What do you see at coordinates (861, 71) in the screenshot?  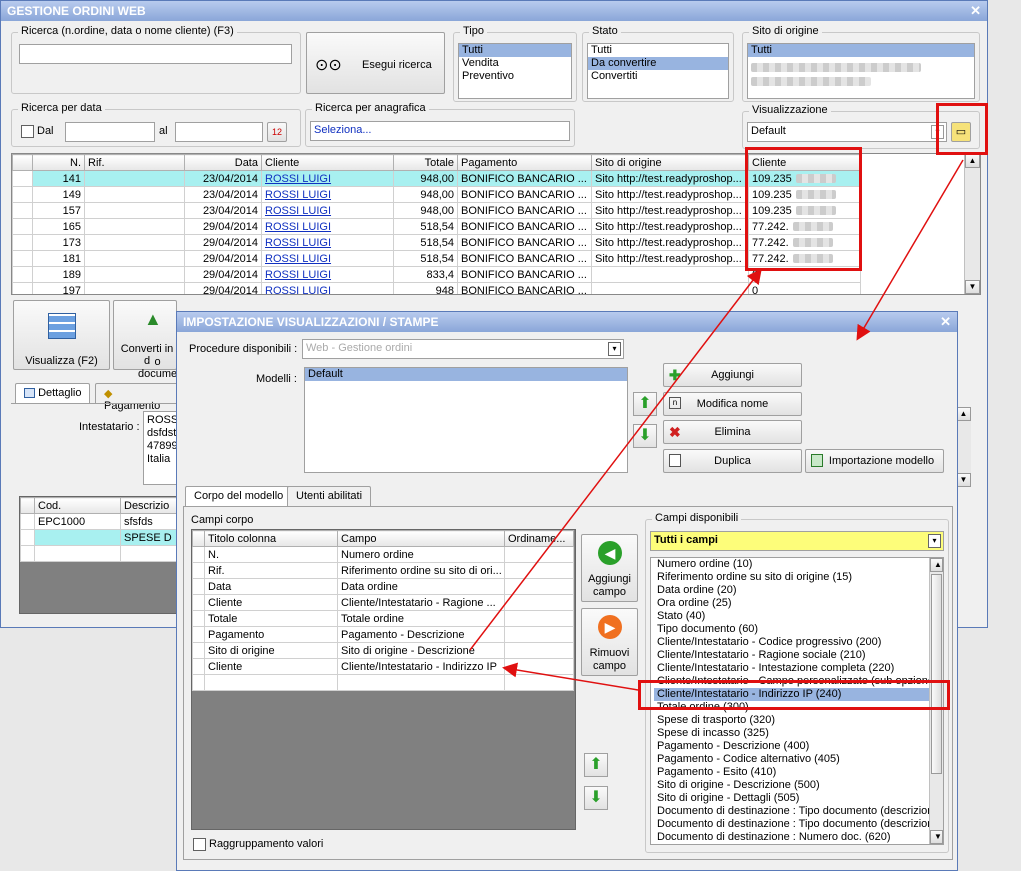 I see `sito-list: Tutti` at bounding box center [861, 71].